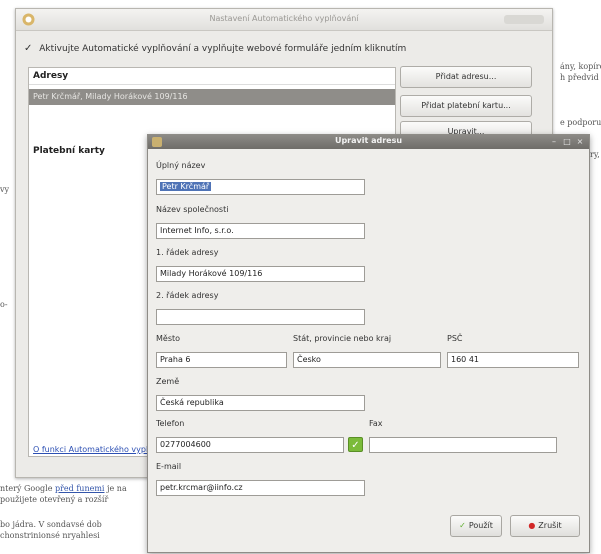 The height and width of the screenshot is (554, 601). Describe the element at coordinates (579, 77) in the screenshot. I see `bg-text-line: h předvid` at that location.